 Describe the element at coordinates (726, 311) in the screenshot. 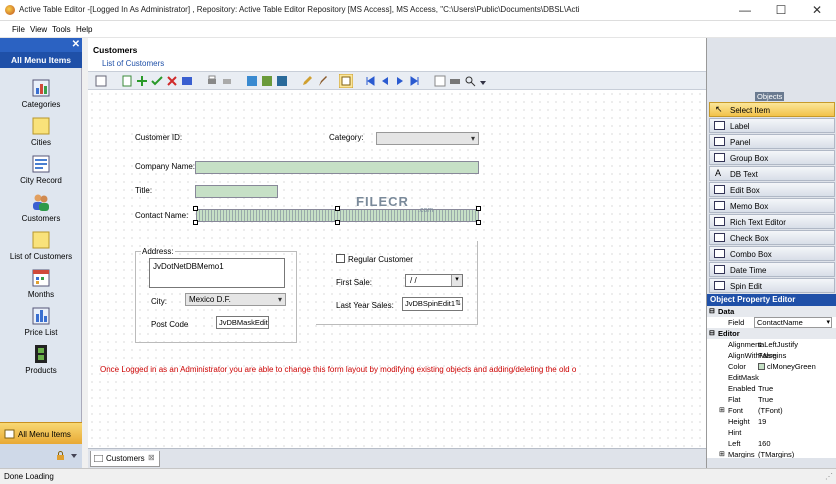

I see `section-label: Data` at that location.